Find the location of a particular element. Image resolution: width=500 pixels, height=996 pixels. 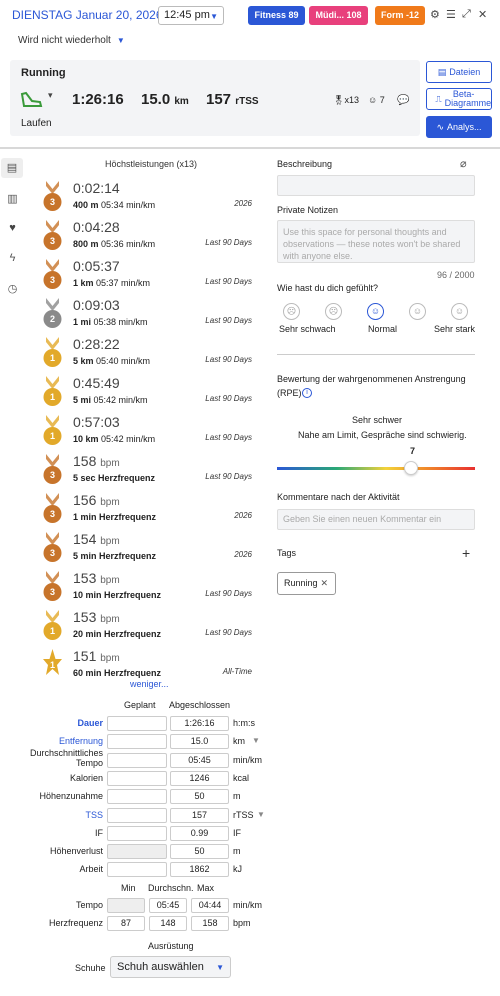

avg-header: Durchschn. is located at coordinates (171, 888).